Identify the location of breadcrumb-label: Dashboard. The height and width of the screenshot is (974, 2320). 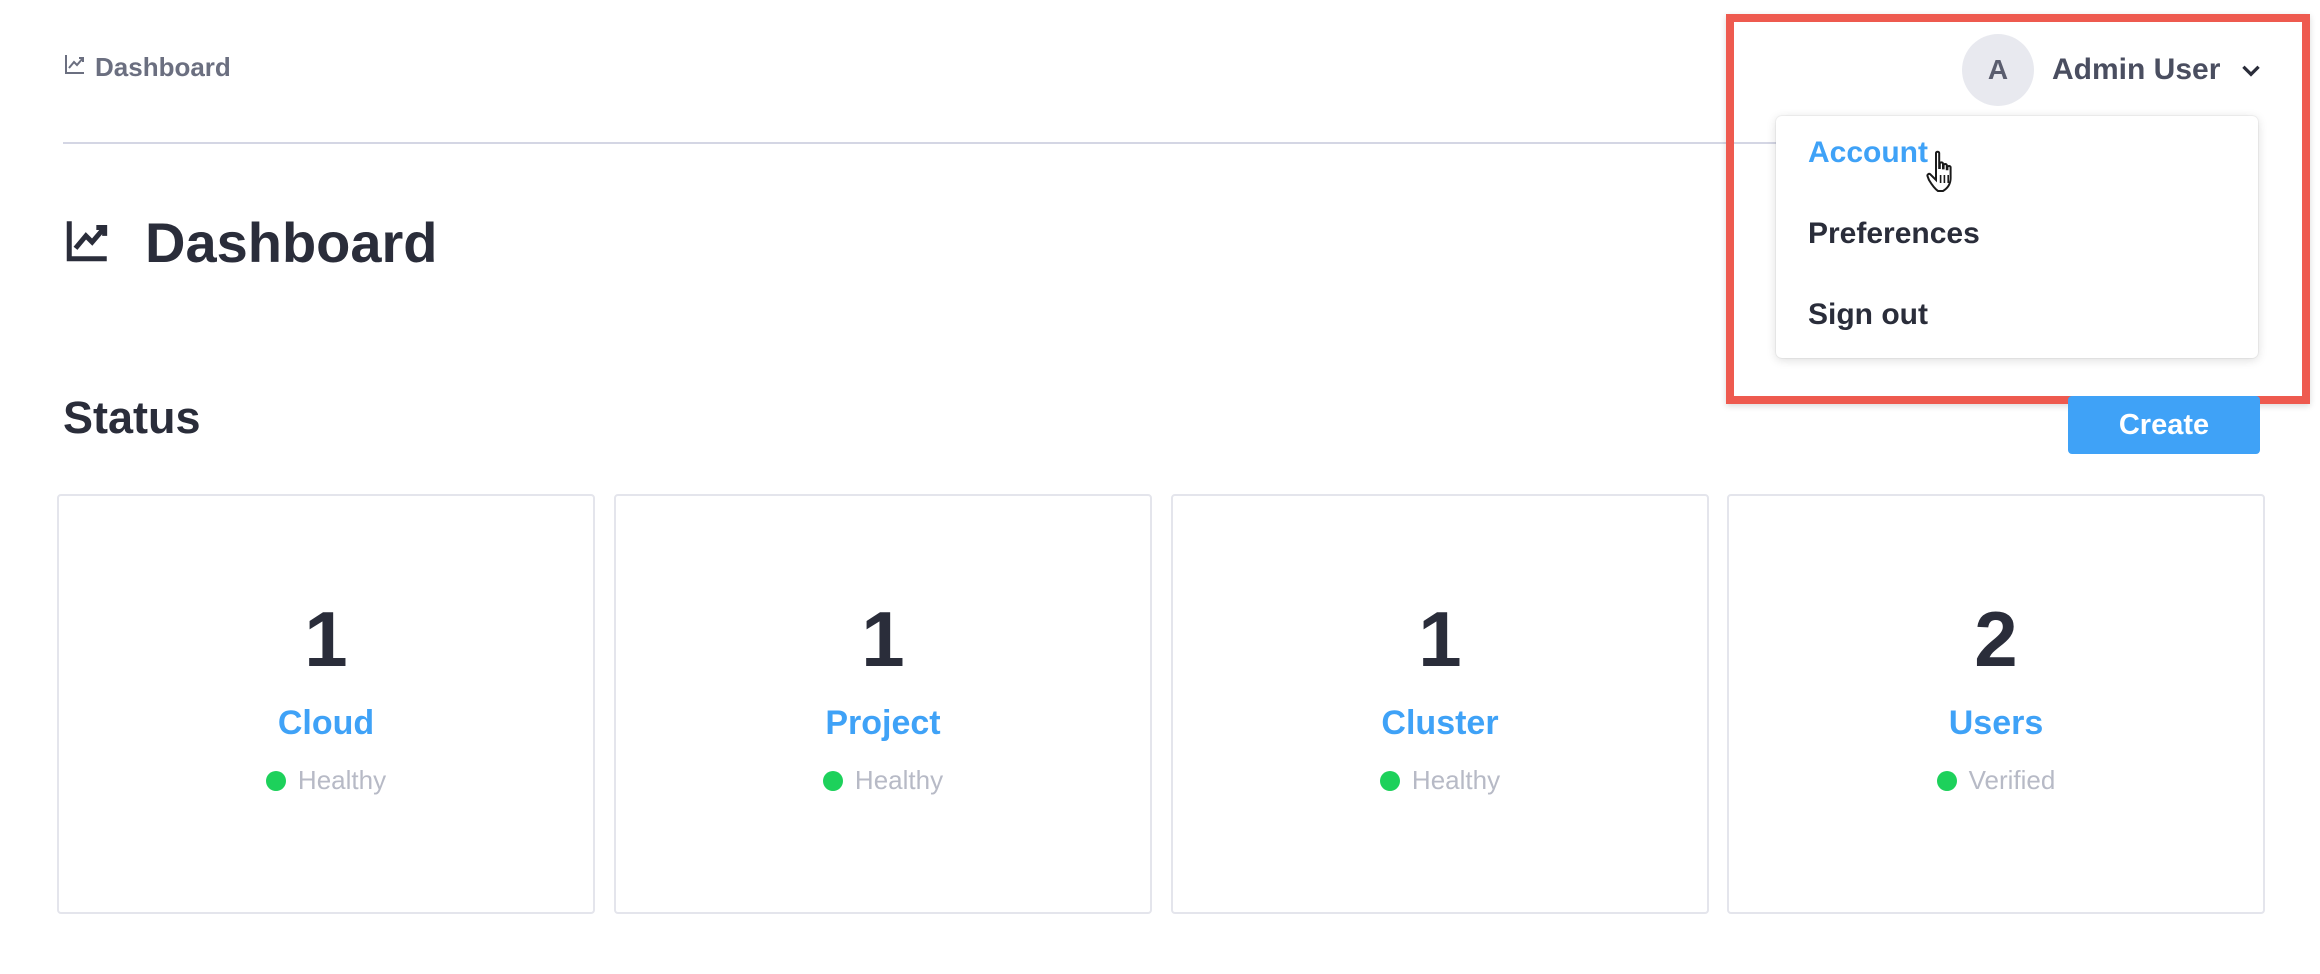
(163, 67).